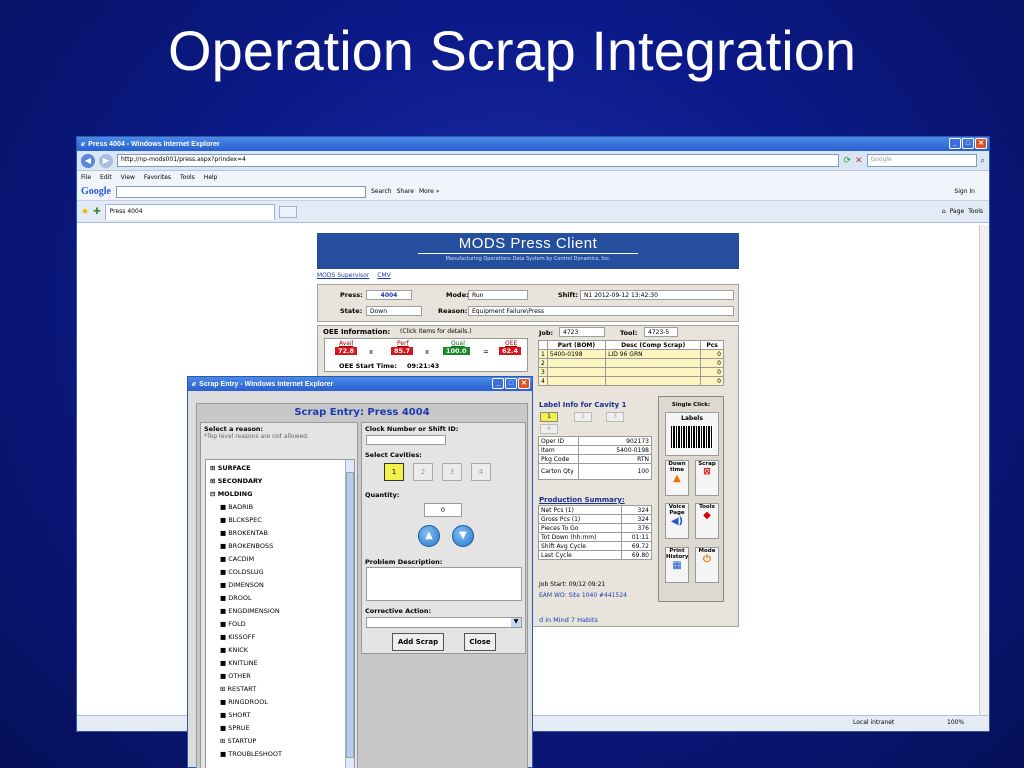 The image size is (1024, 768). Describe the element at coordinates (343, 276) in the screenshot. I see `link-mods-supervisor: MODS Supervisor` at that location.